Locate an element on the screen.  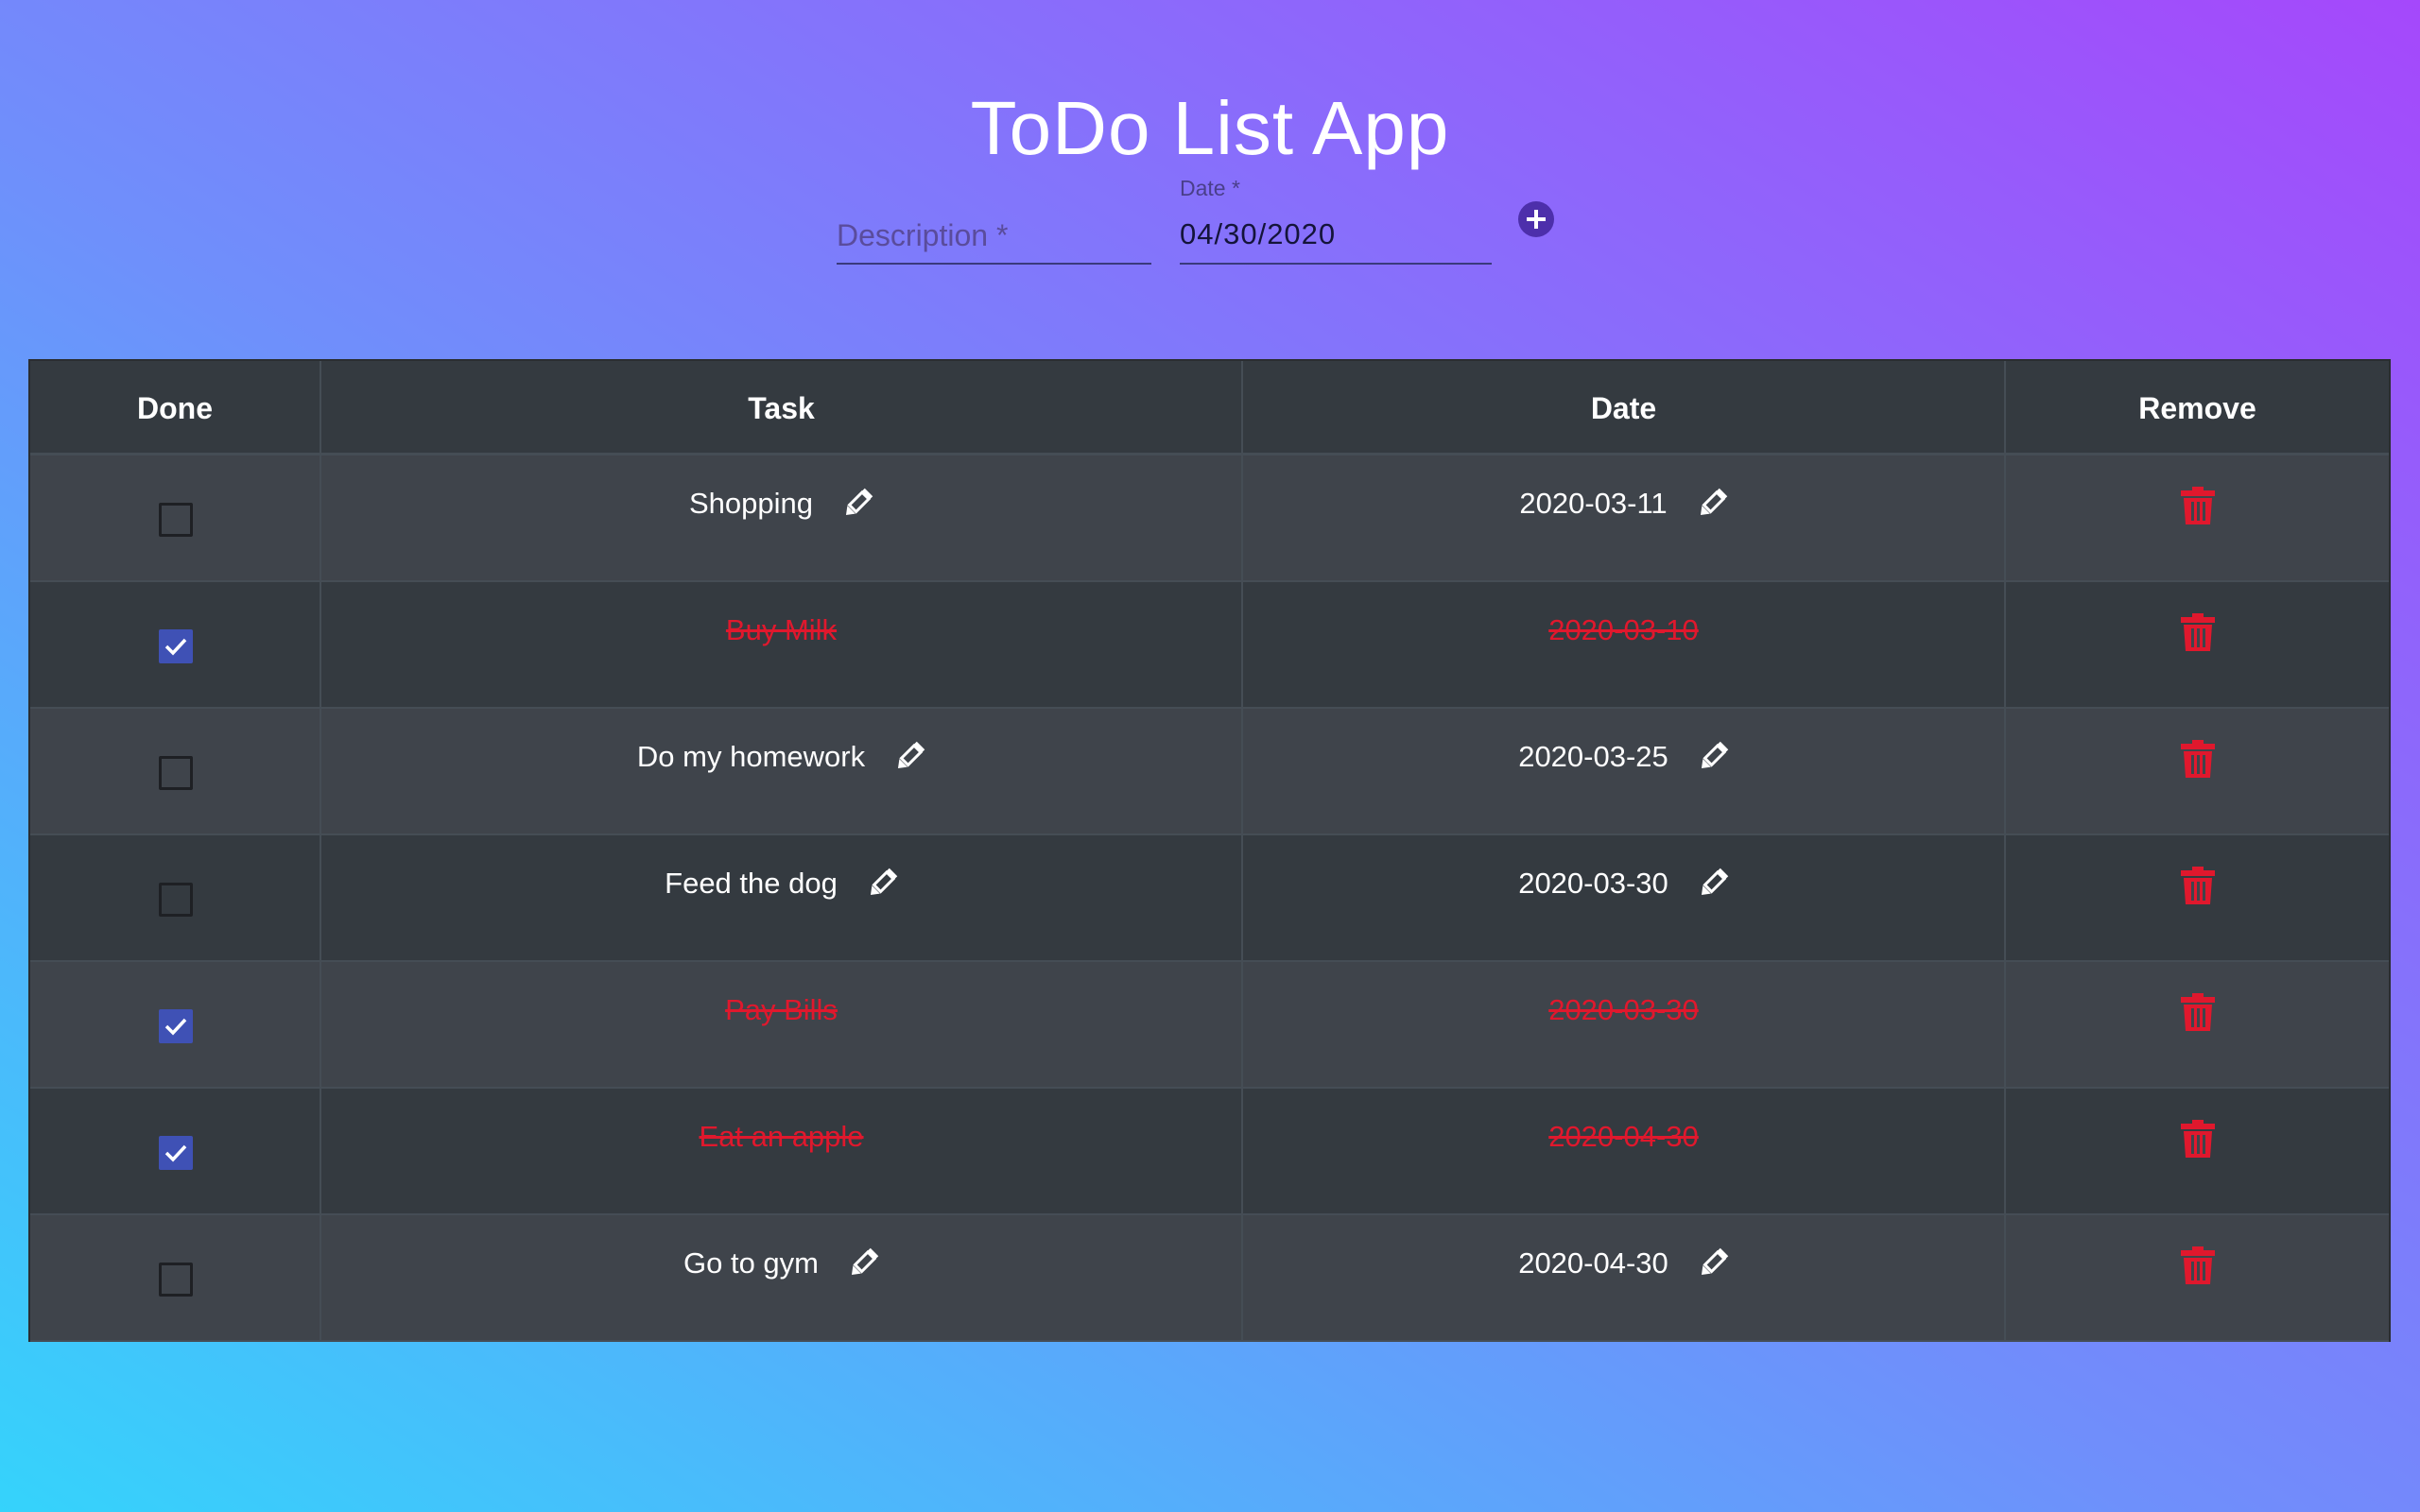
page-title: ToDo List App is located at coordinates (1210, 127).